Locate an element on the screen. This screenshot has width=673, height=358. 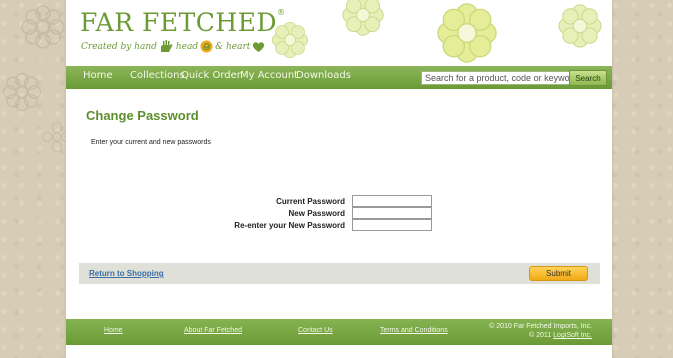
logisoft-link: LogiSoft Inc. is located at coordinates (572, 335).